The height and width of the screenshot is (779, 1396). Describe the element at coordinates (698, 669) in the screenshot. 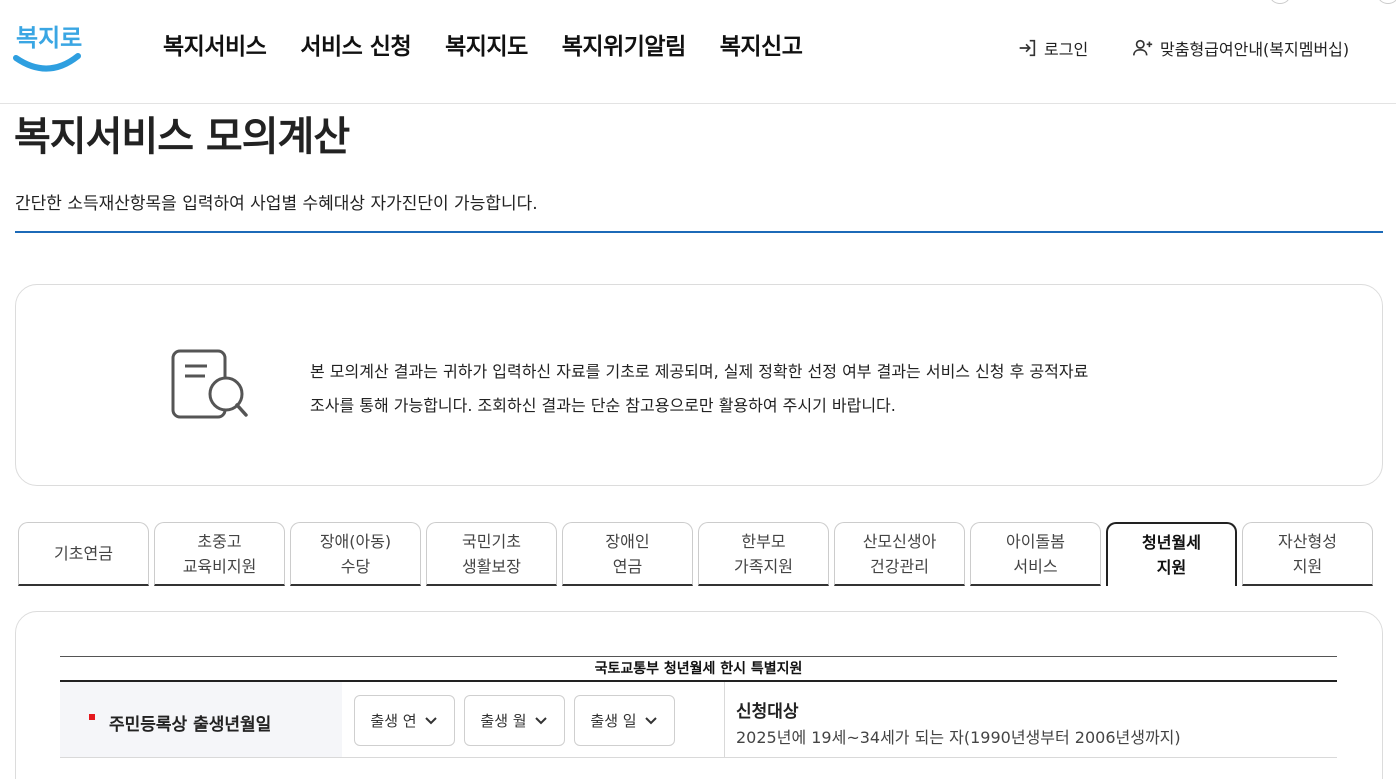

I see `table-caption: 국토교통부 청년월세 한시 특별지원` at that location.